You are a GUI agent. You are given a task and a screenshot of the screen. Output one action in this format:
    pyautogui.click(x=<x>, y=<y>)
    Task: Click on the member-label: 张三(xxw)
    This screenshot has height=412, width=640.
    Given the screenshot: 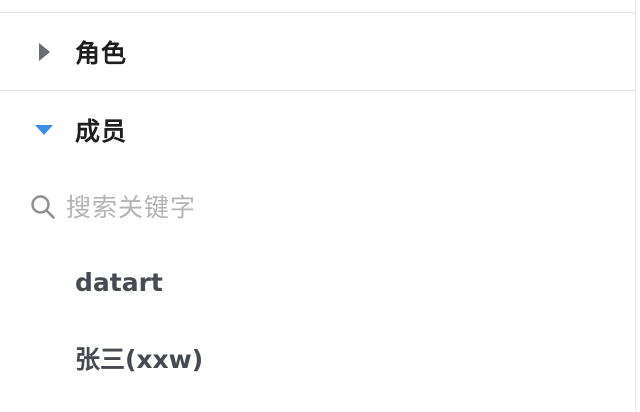 What is the action you would take?
    pyautogui.click(x=139, y=359)
    